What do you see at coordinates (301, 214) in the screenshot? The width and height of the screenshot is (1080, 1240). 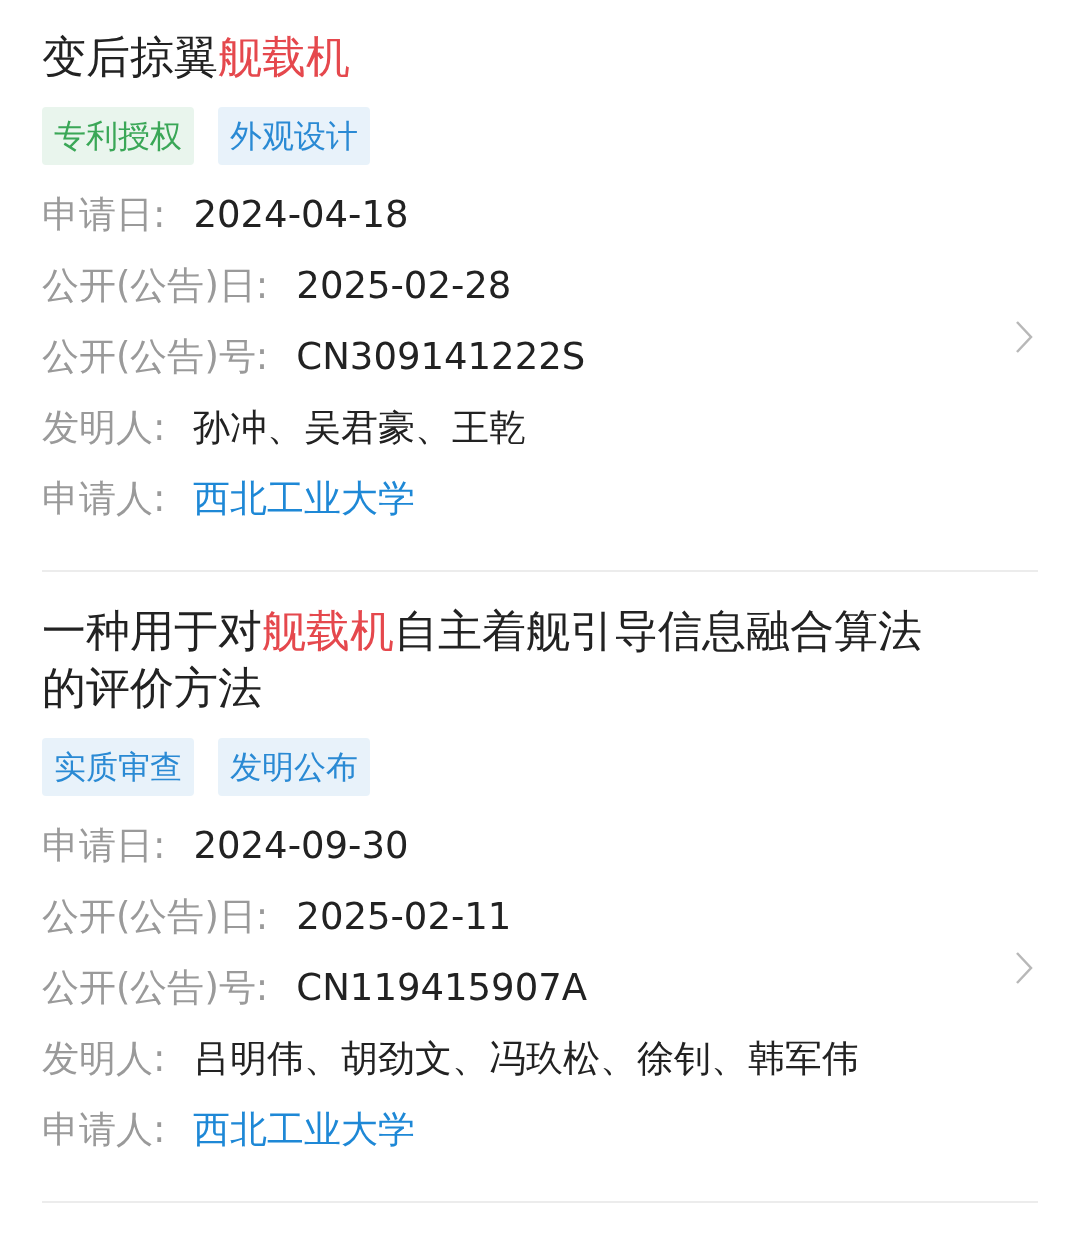 I see `field-value: 2024-04-18` at bounding box center [301, 214].